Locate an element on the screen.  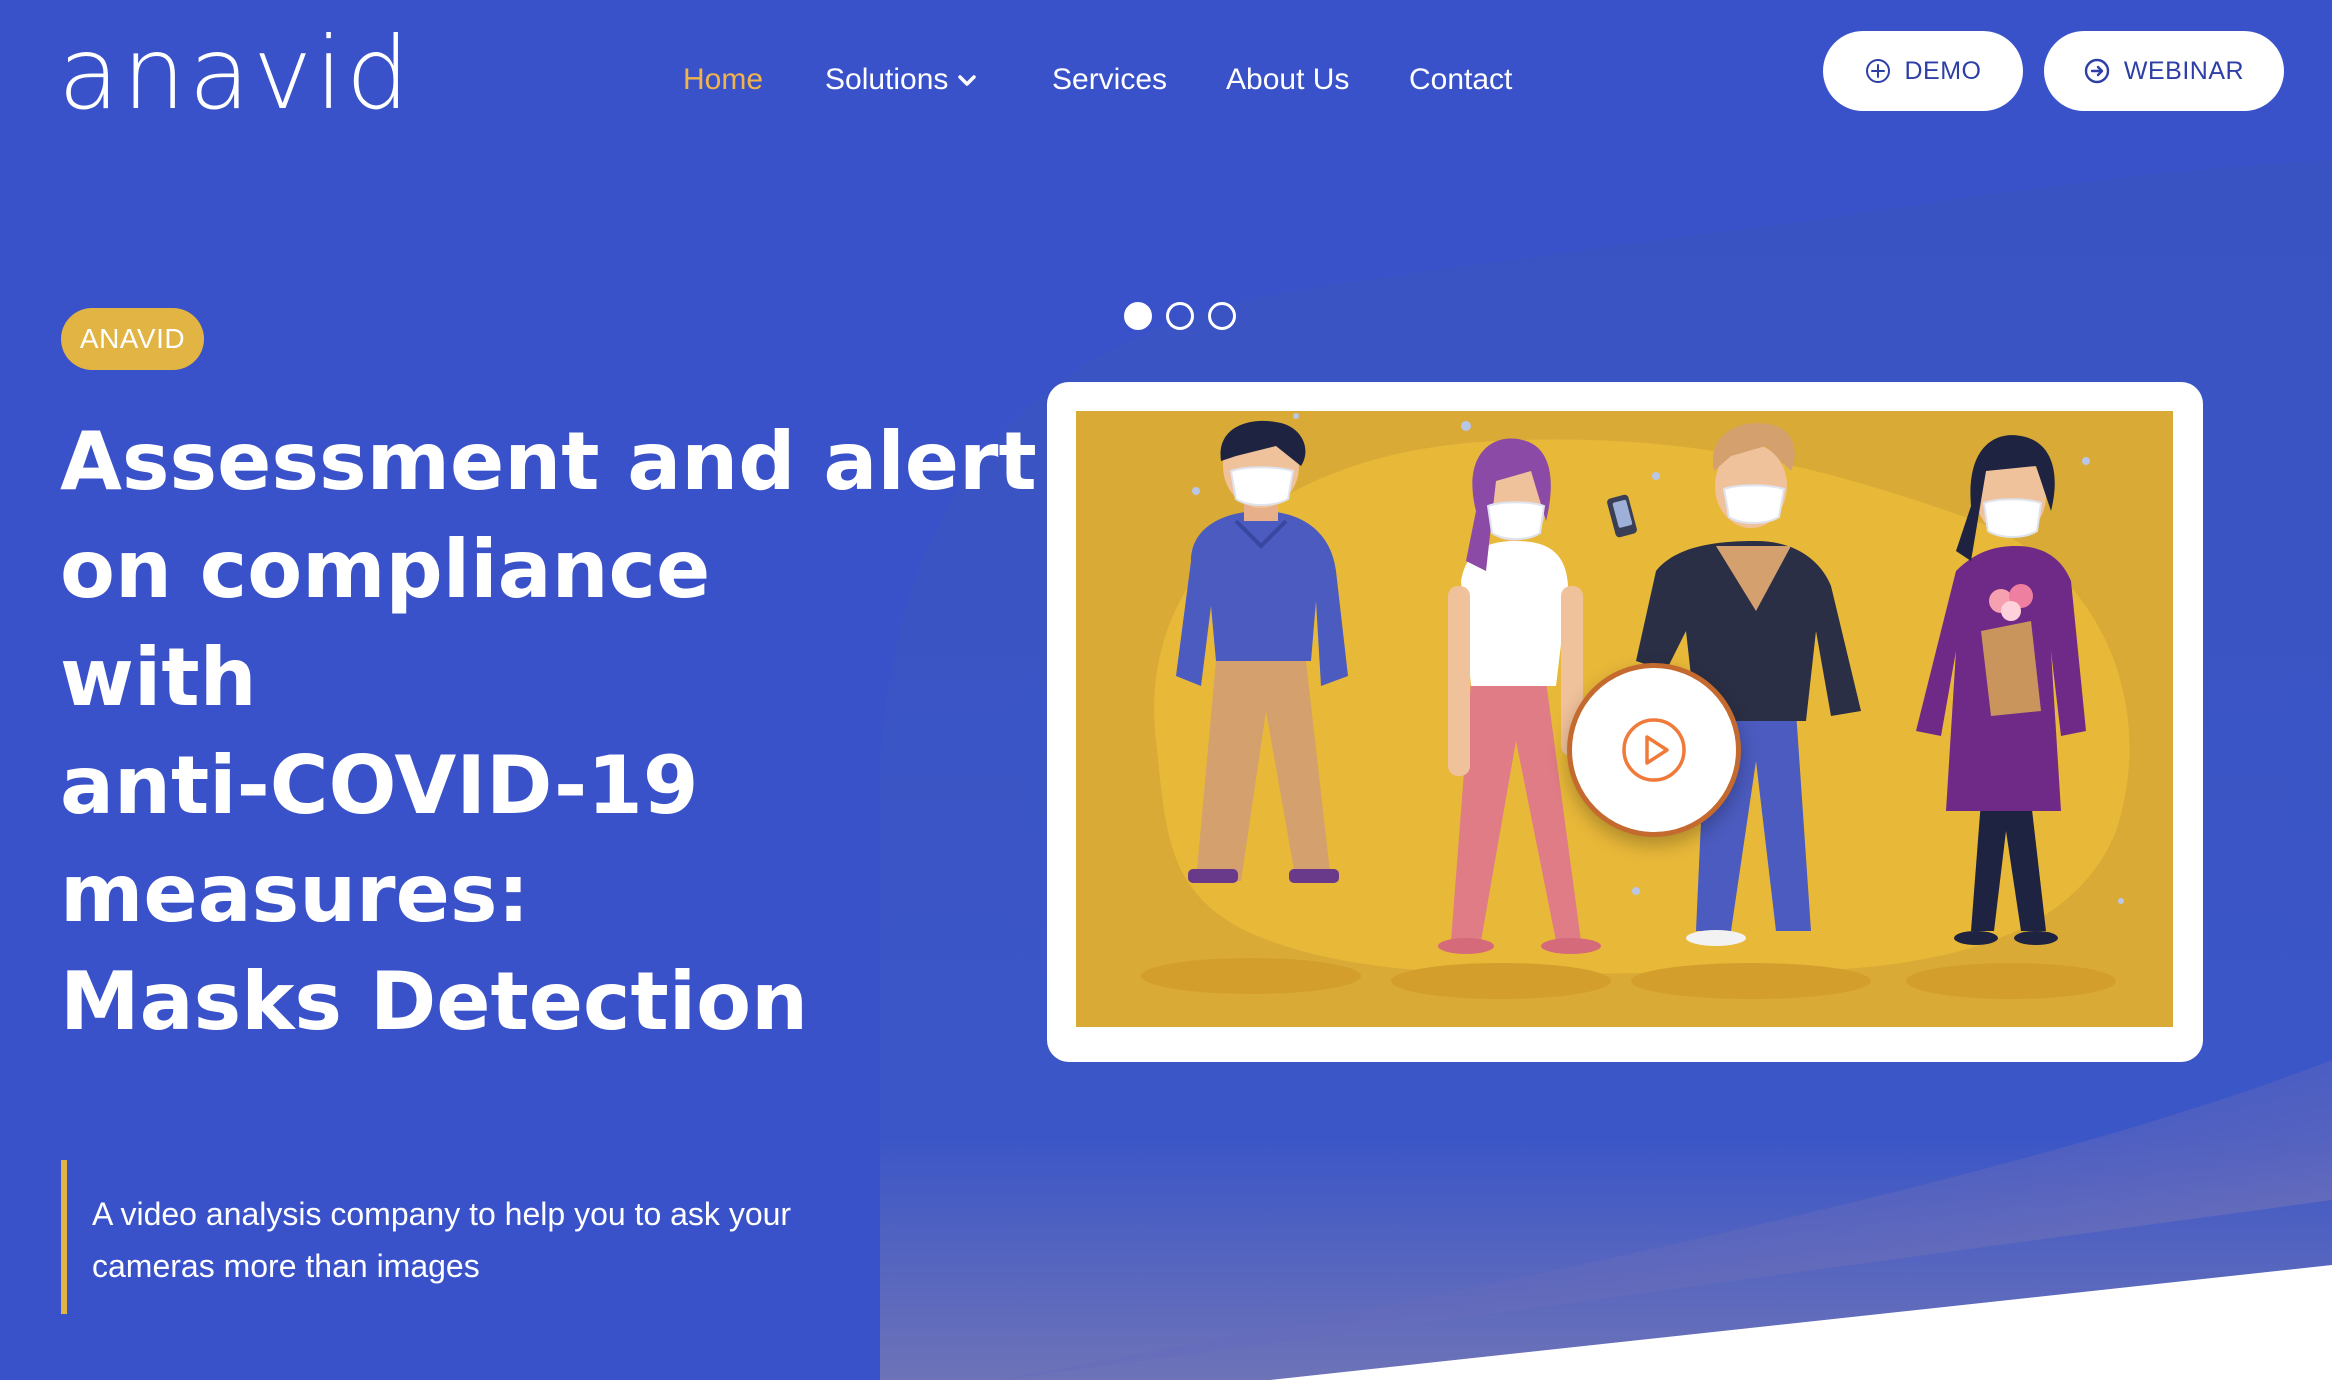
chevron-down-icon is located at coordinates (967, 80).